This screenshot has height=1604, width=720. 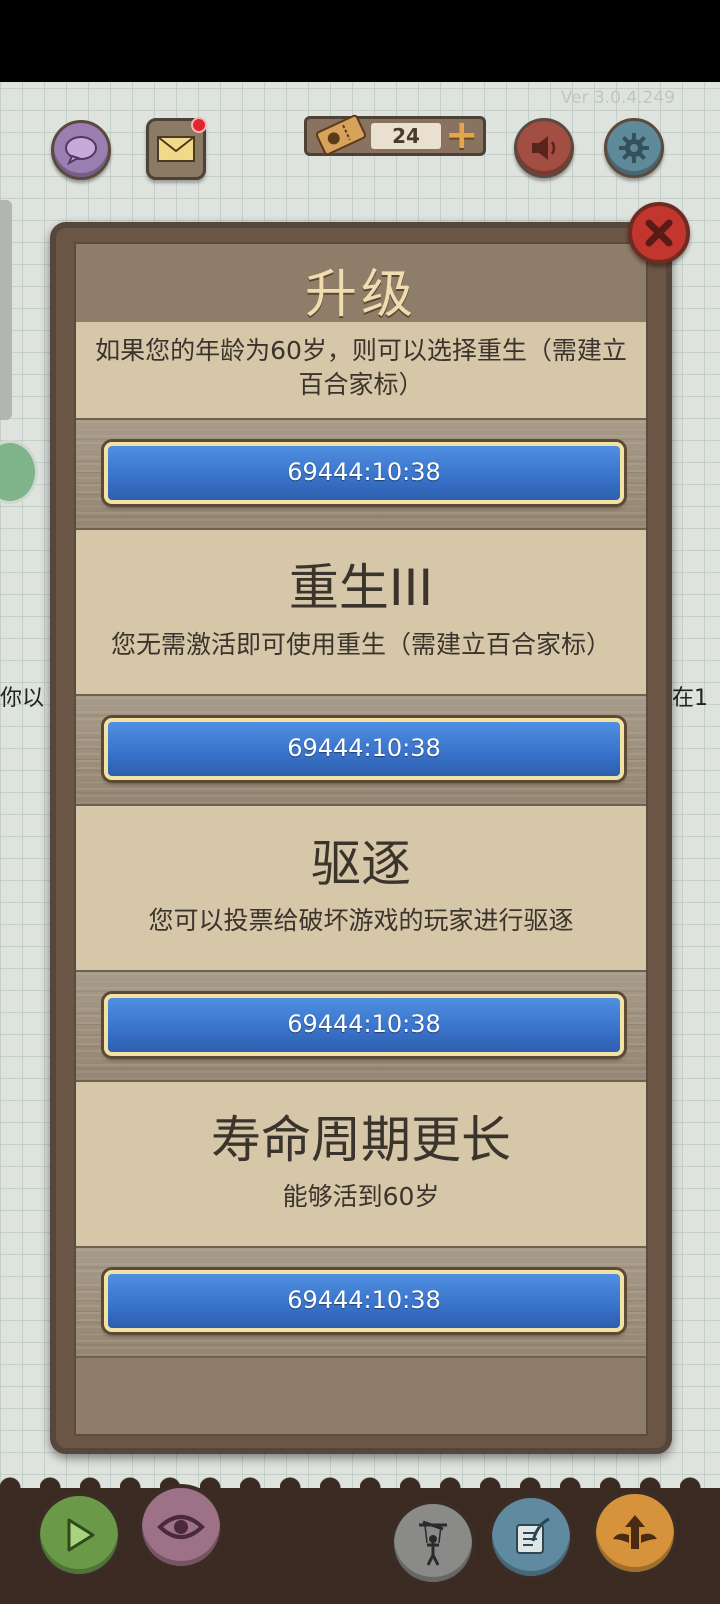 I want to click on close-button, so click(x=659, y=233).